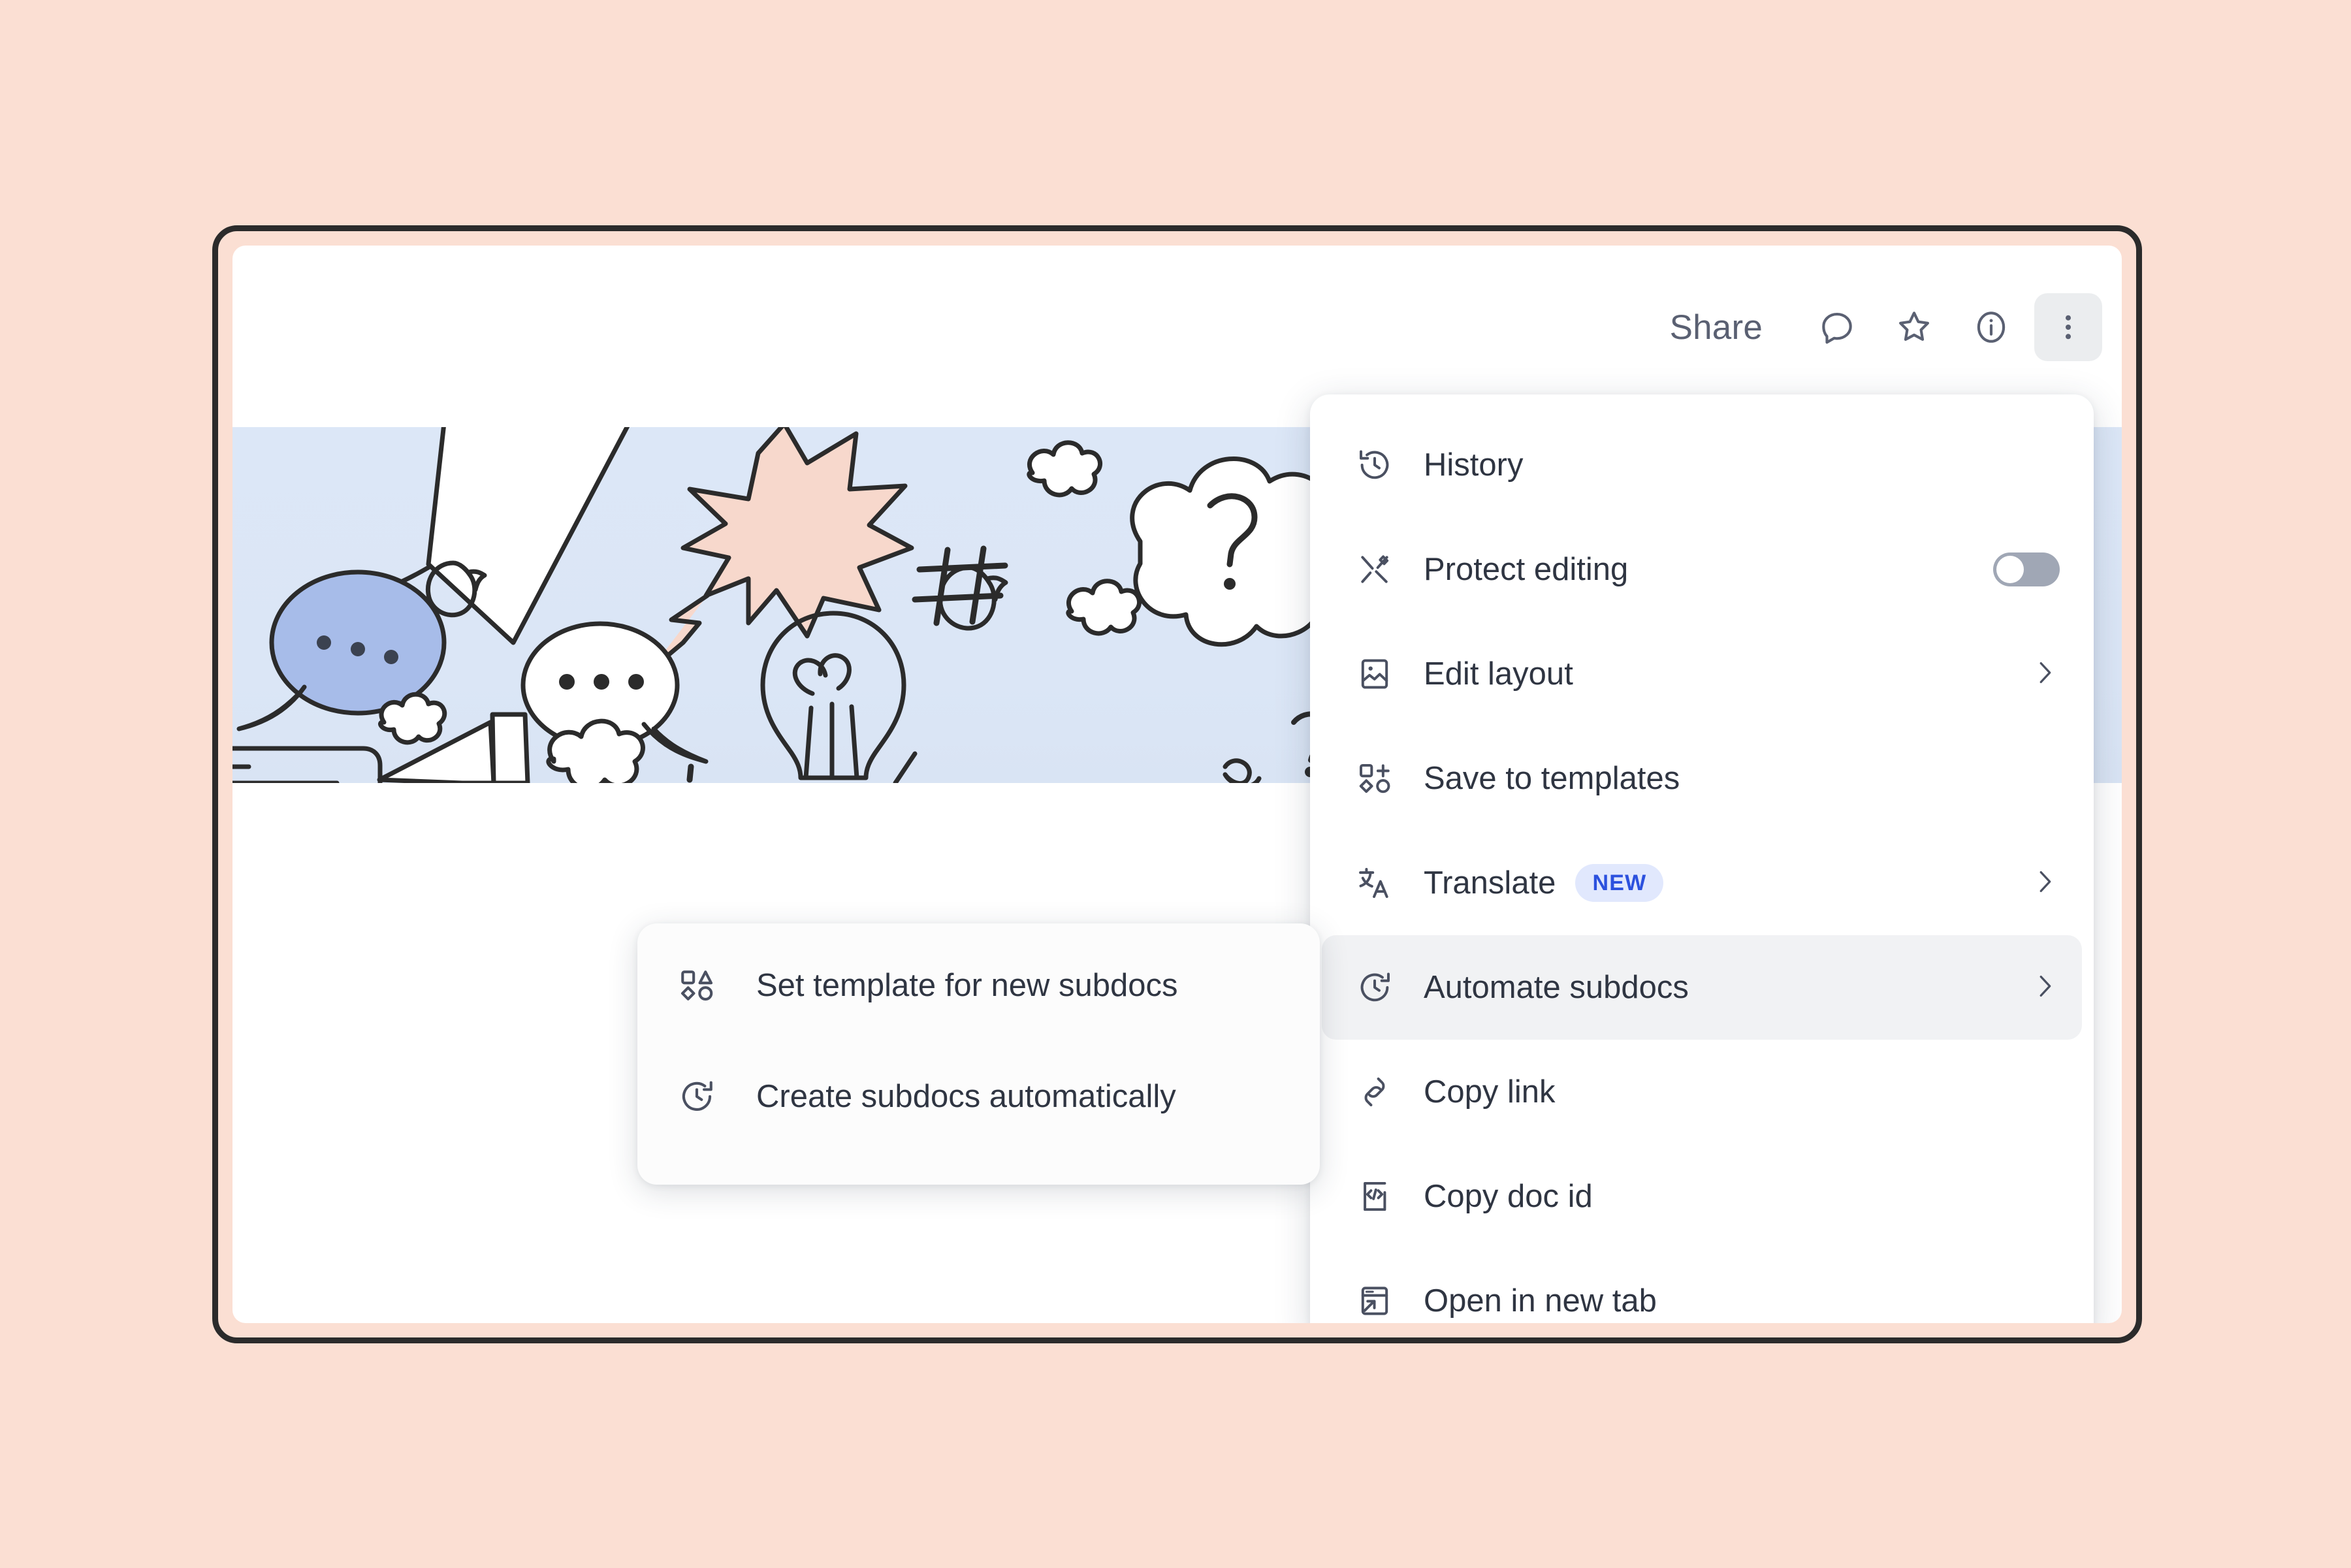  What do you see at coordinates (1374, 1092) in the screenshot?
I see `link-icon` at bounding box center [1374, 1092].